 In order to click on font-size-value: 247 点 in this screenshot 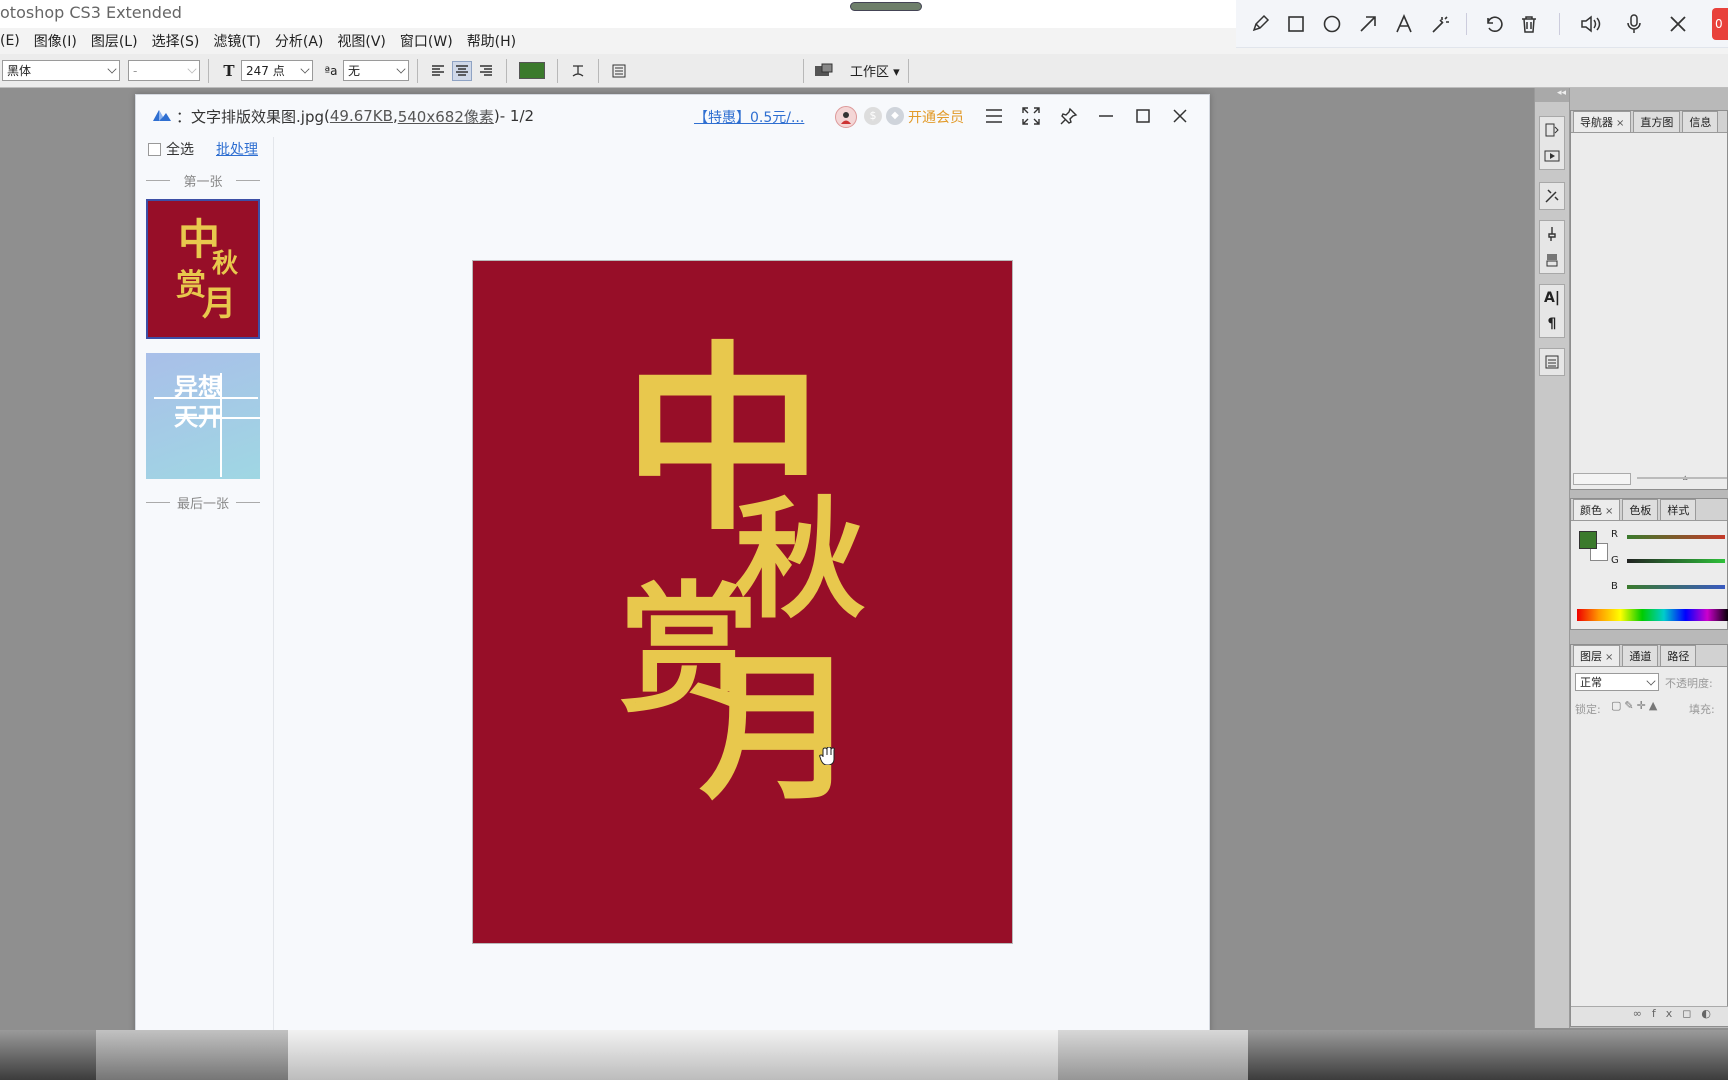, I will do `click(265, 71)`.